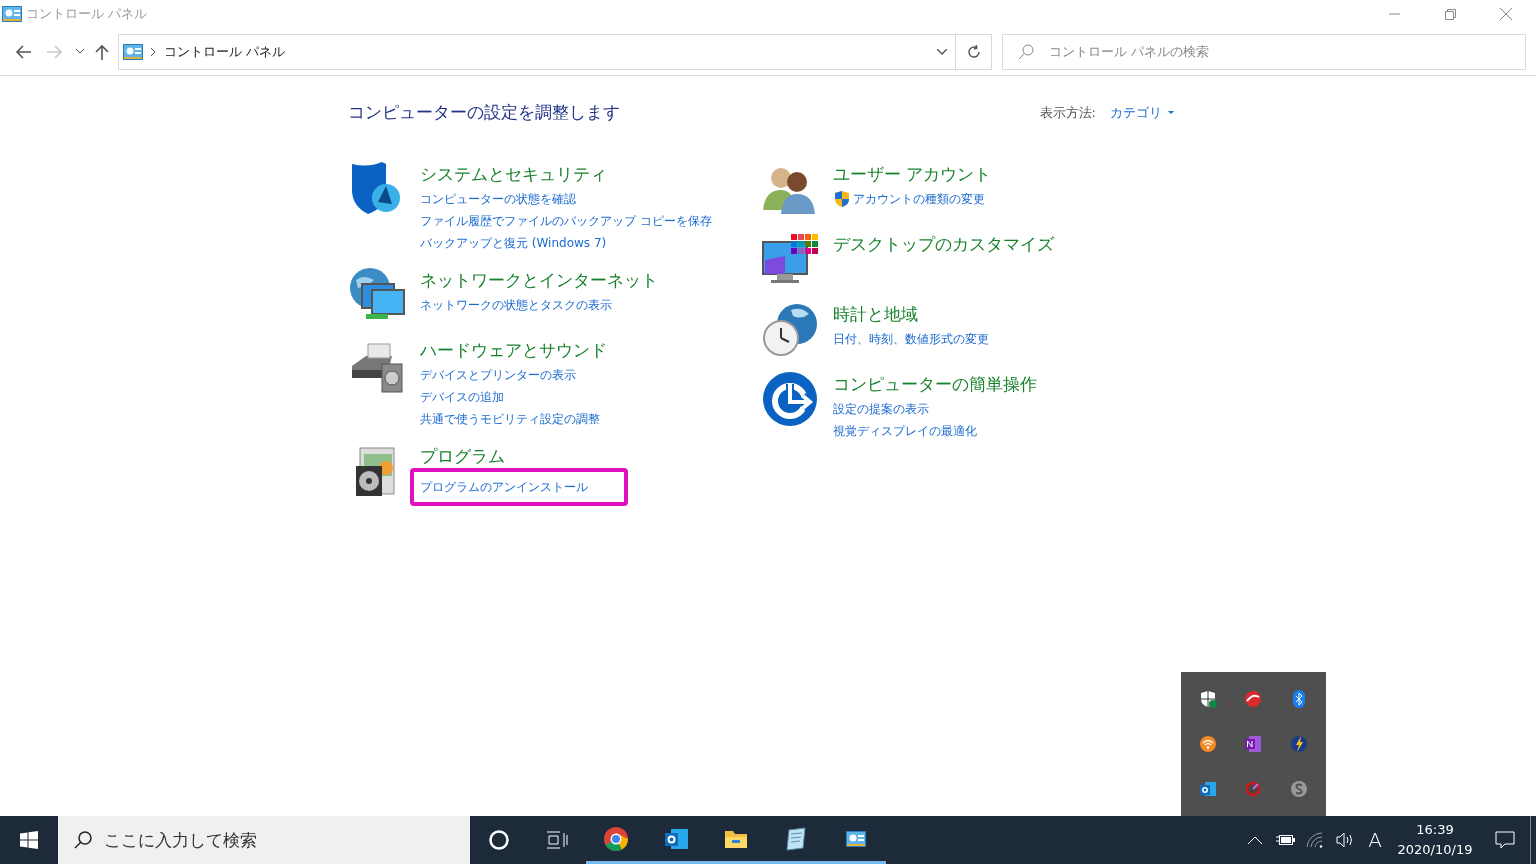 This screenshot has width=1536, height=864. What do you see at coordinates (102, 51) in the screenshot?
I see `up-arrow-icon` at bounding box center [102, 51].